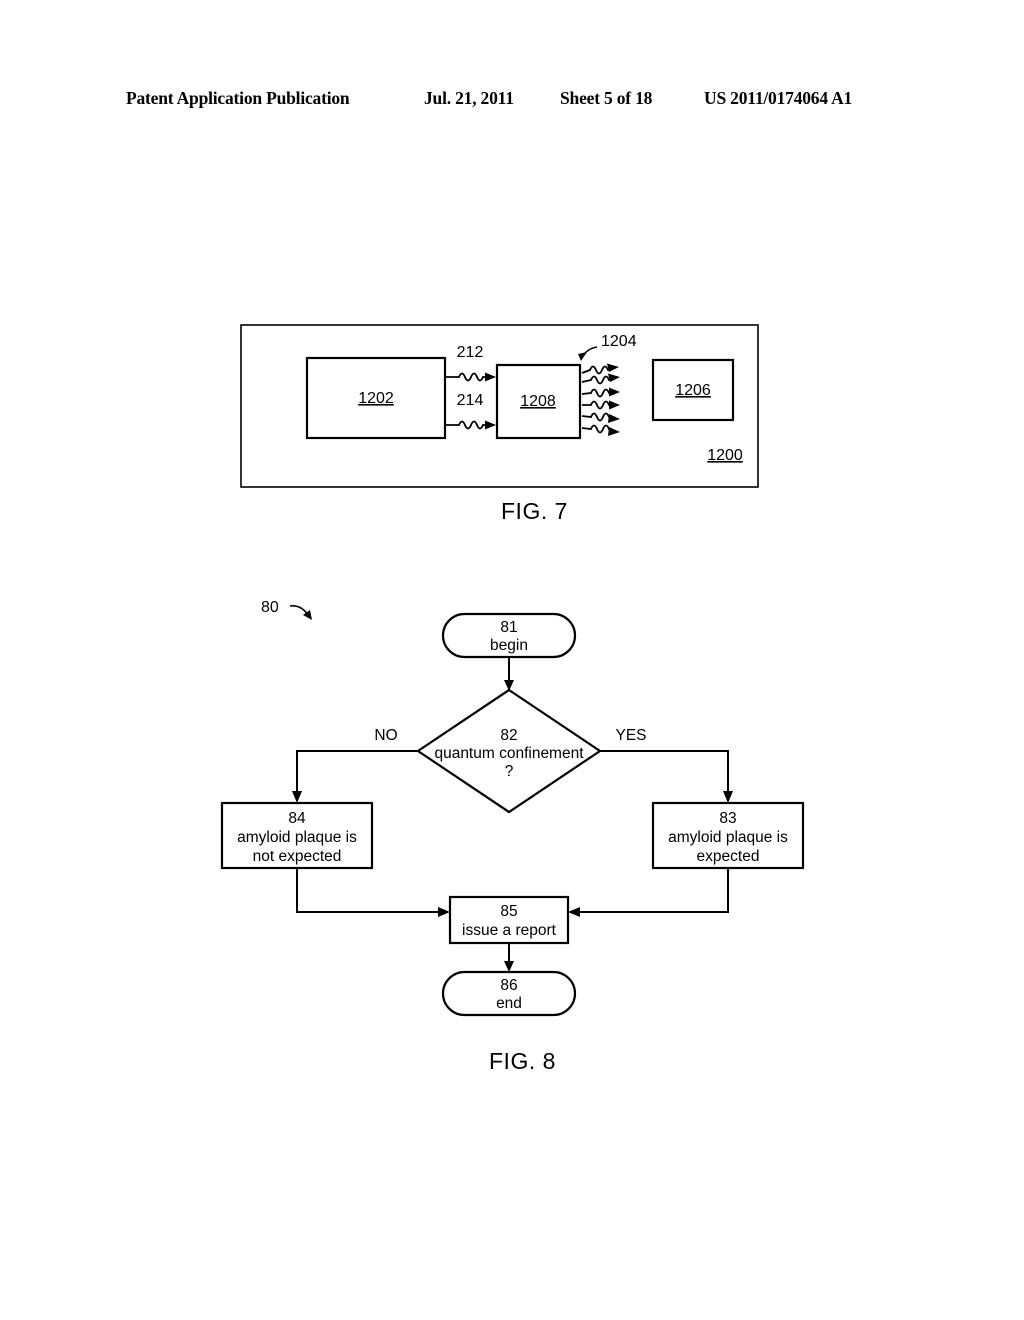 This screenshot has height=1320, width=1024. Describe the element at coordinates (725, 455) in the screenshot. I see `figure7-outer-label: 1200` at that location.